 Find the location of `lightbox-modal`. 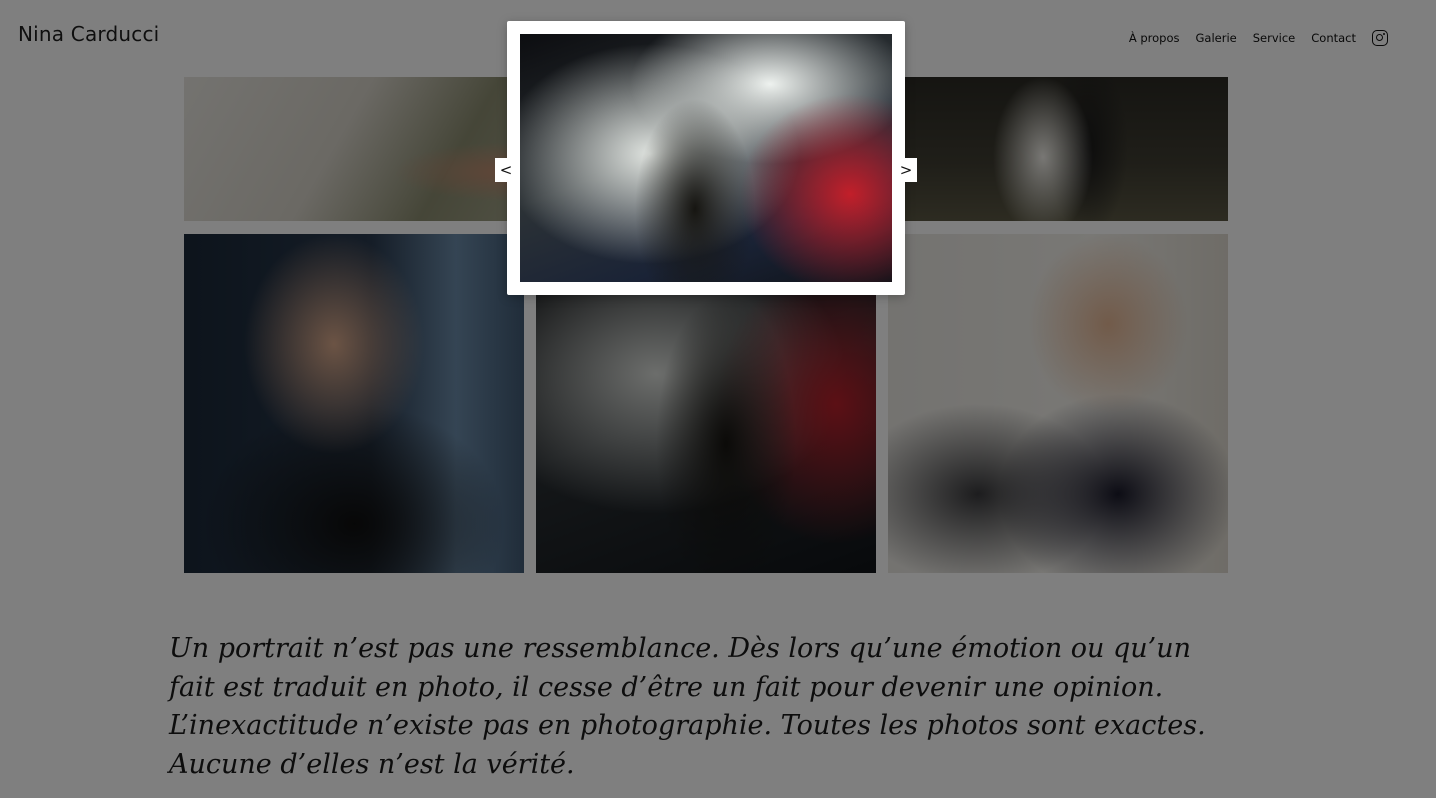

lightbox-modal is located at coordinates (706, 158).